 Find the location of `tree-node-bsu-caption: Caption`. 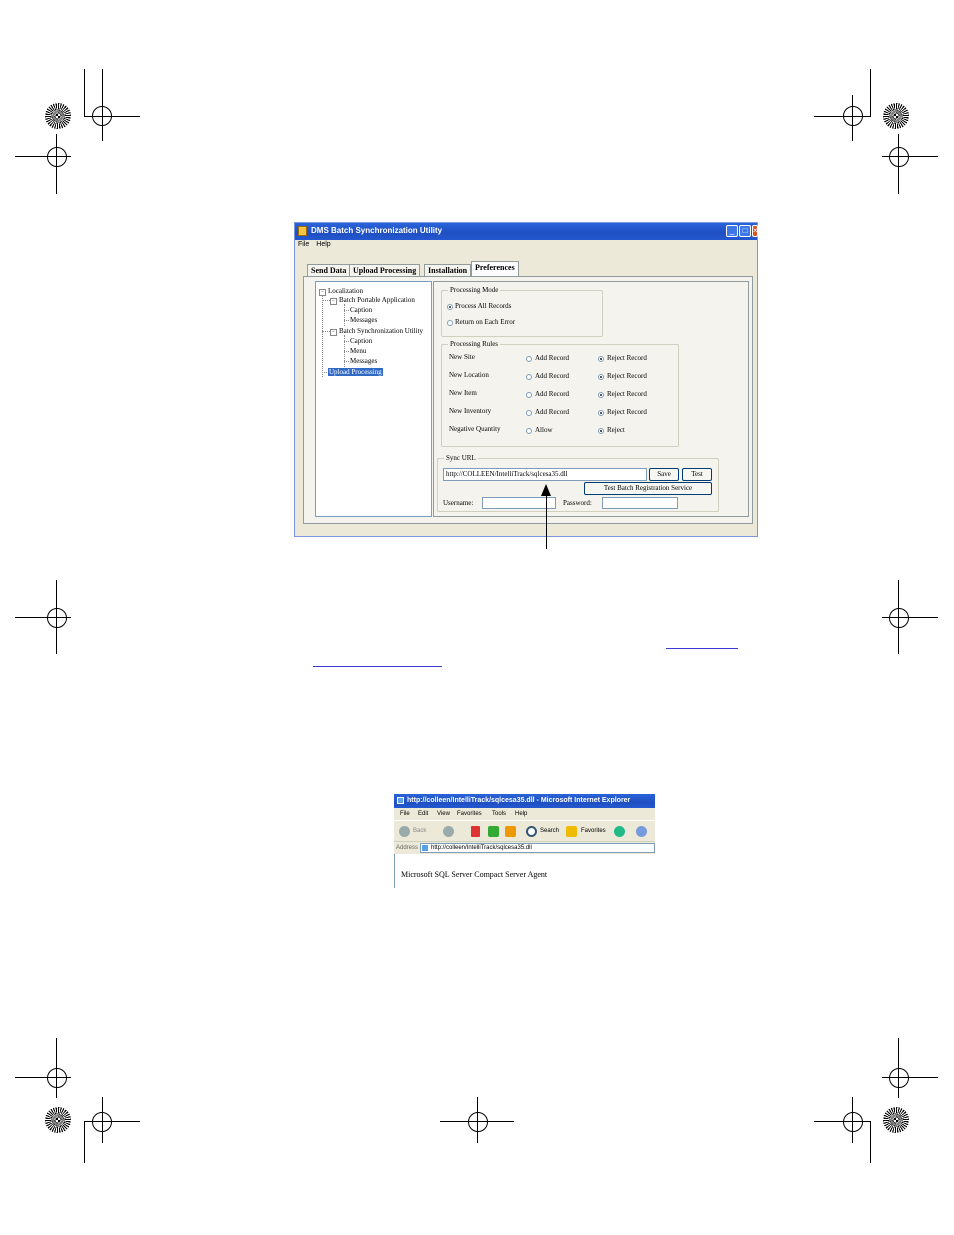

tree-node-bsu-caption: Caption is located at coordinates (361, 341).